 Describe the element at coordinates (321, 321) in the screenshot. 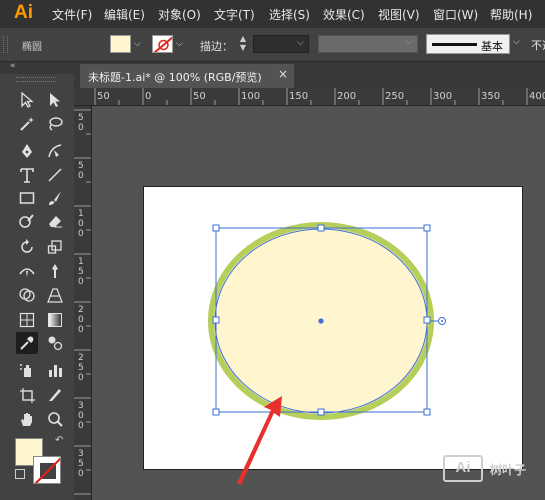

I see `center-point` at that location.